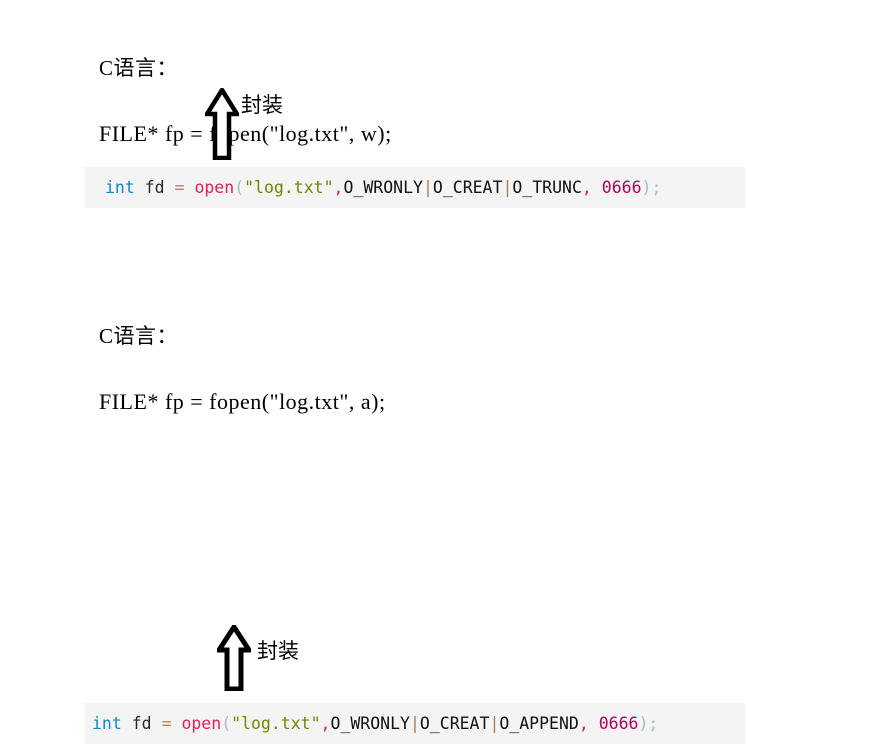 The image size is (881, 744). Describe the element at coordinates (539, 723) in the screenshot. I see `token-flag-append: O_APPEND` at that location.